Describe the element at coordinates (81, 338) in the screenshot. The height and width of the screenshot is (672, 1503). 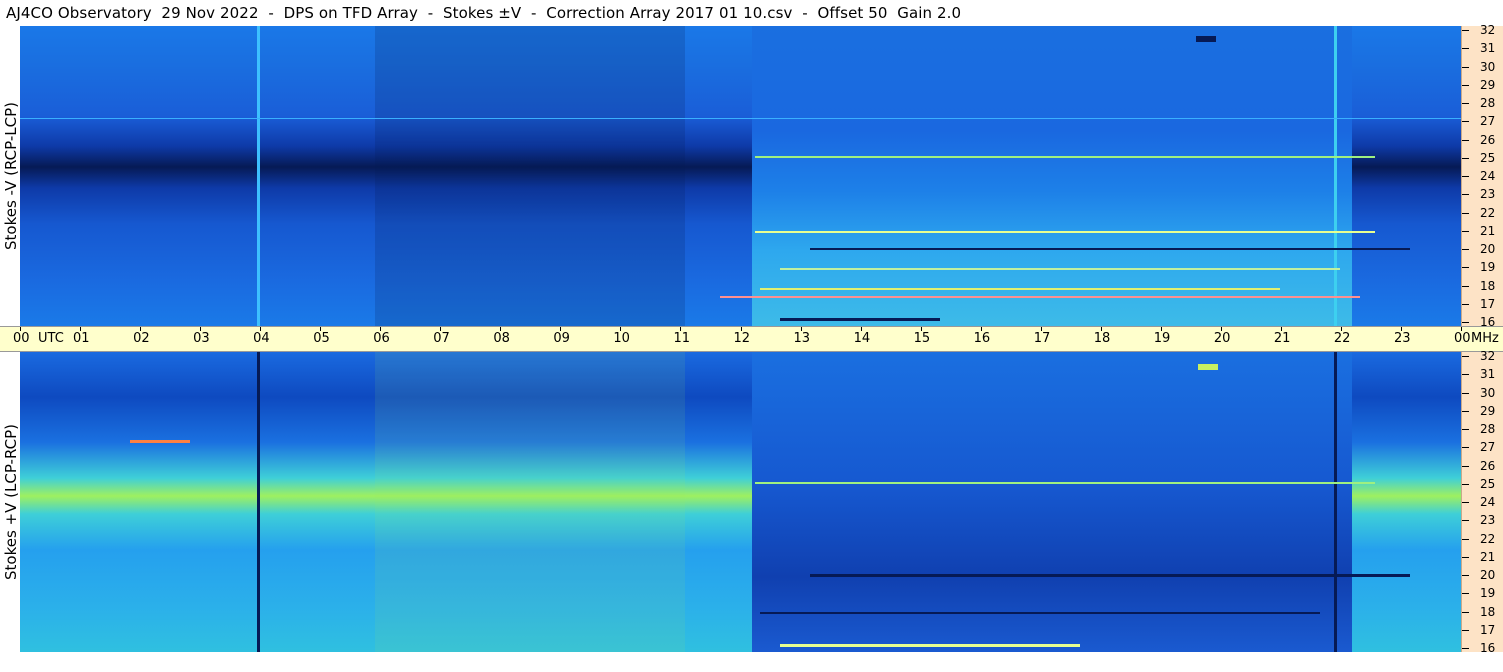
I see `time-label-1: 01` at that location.